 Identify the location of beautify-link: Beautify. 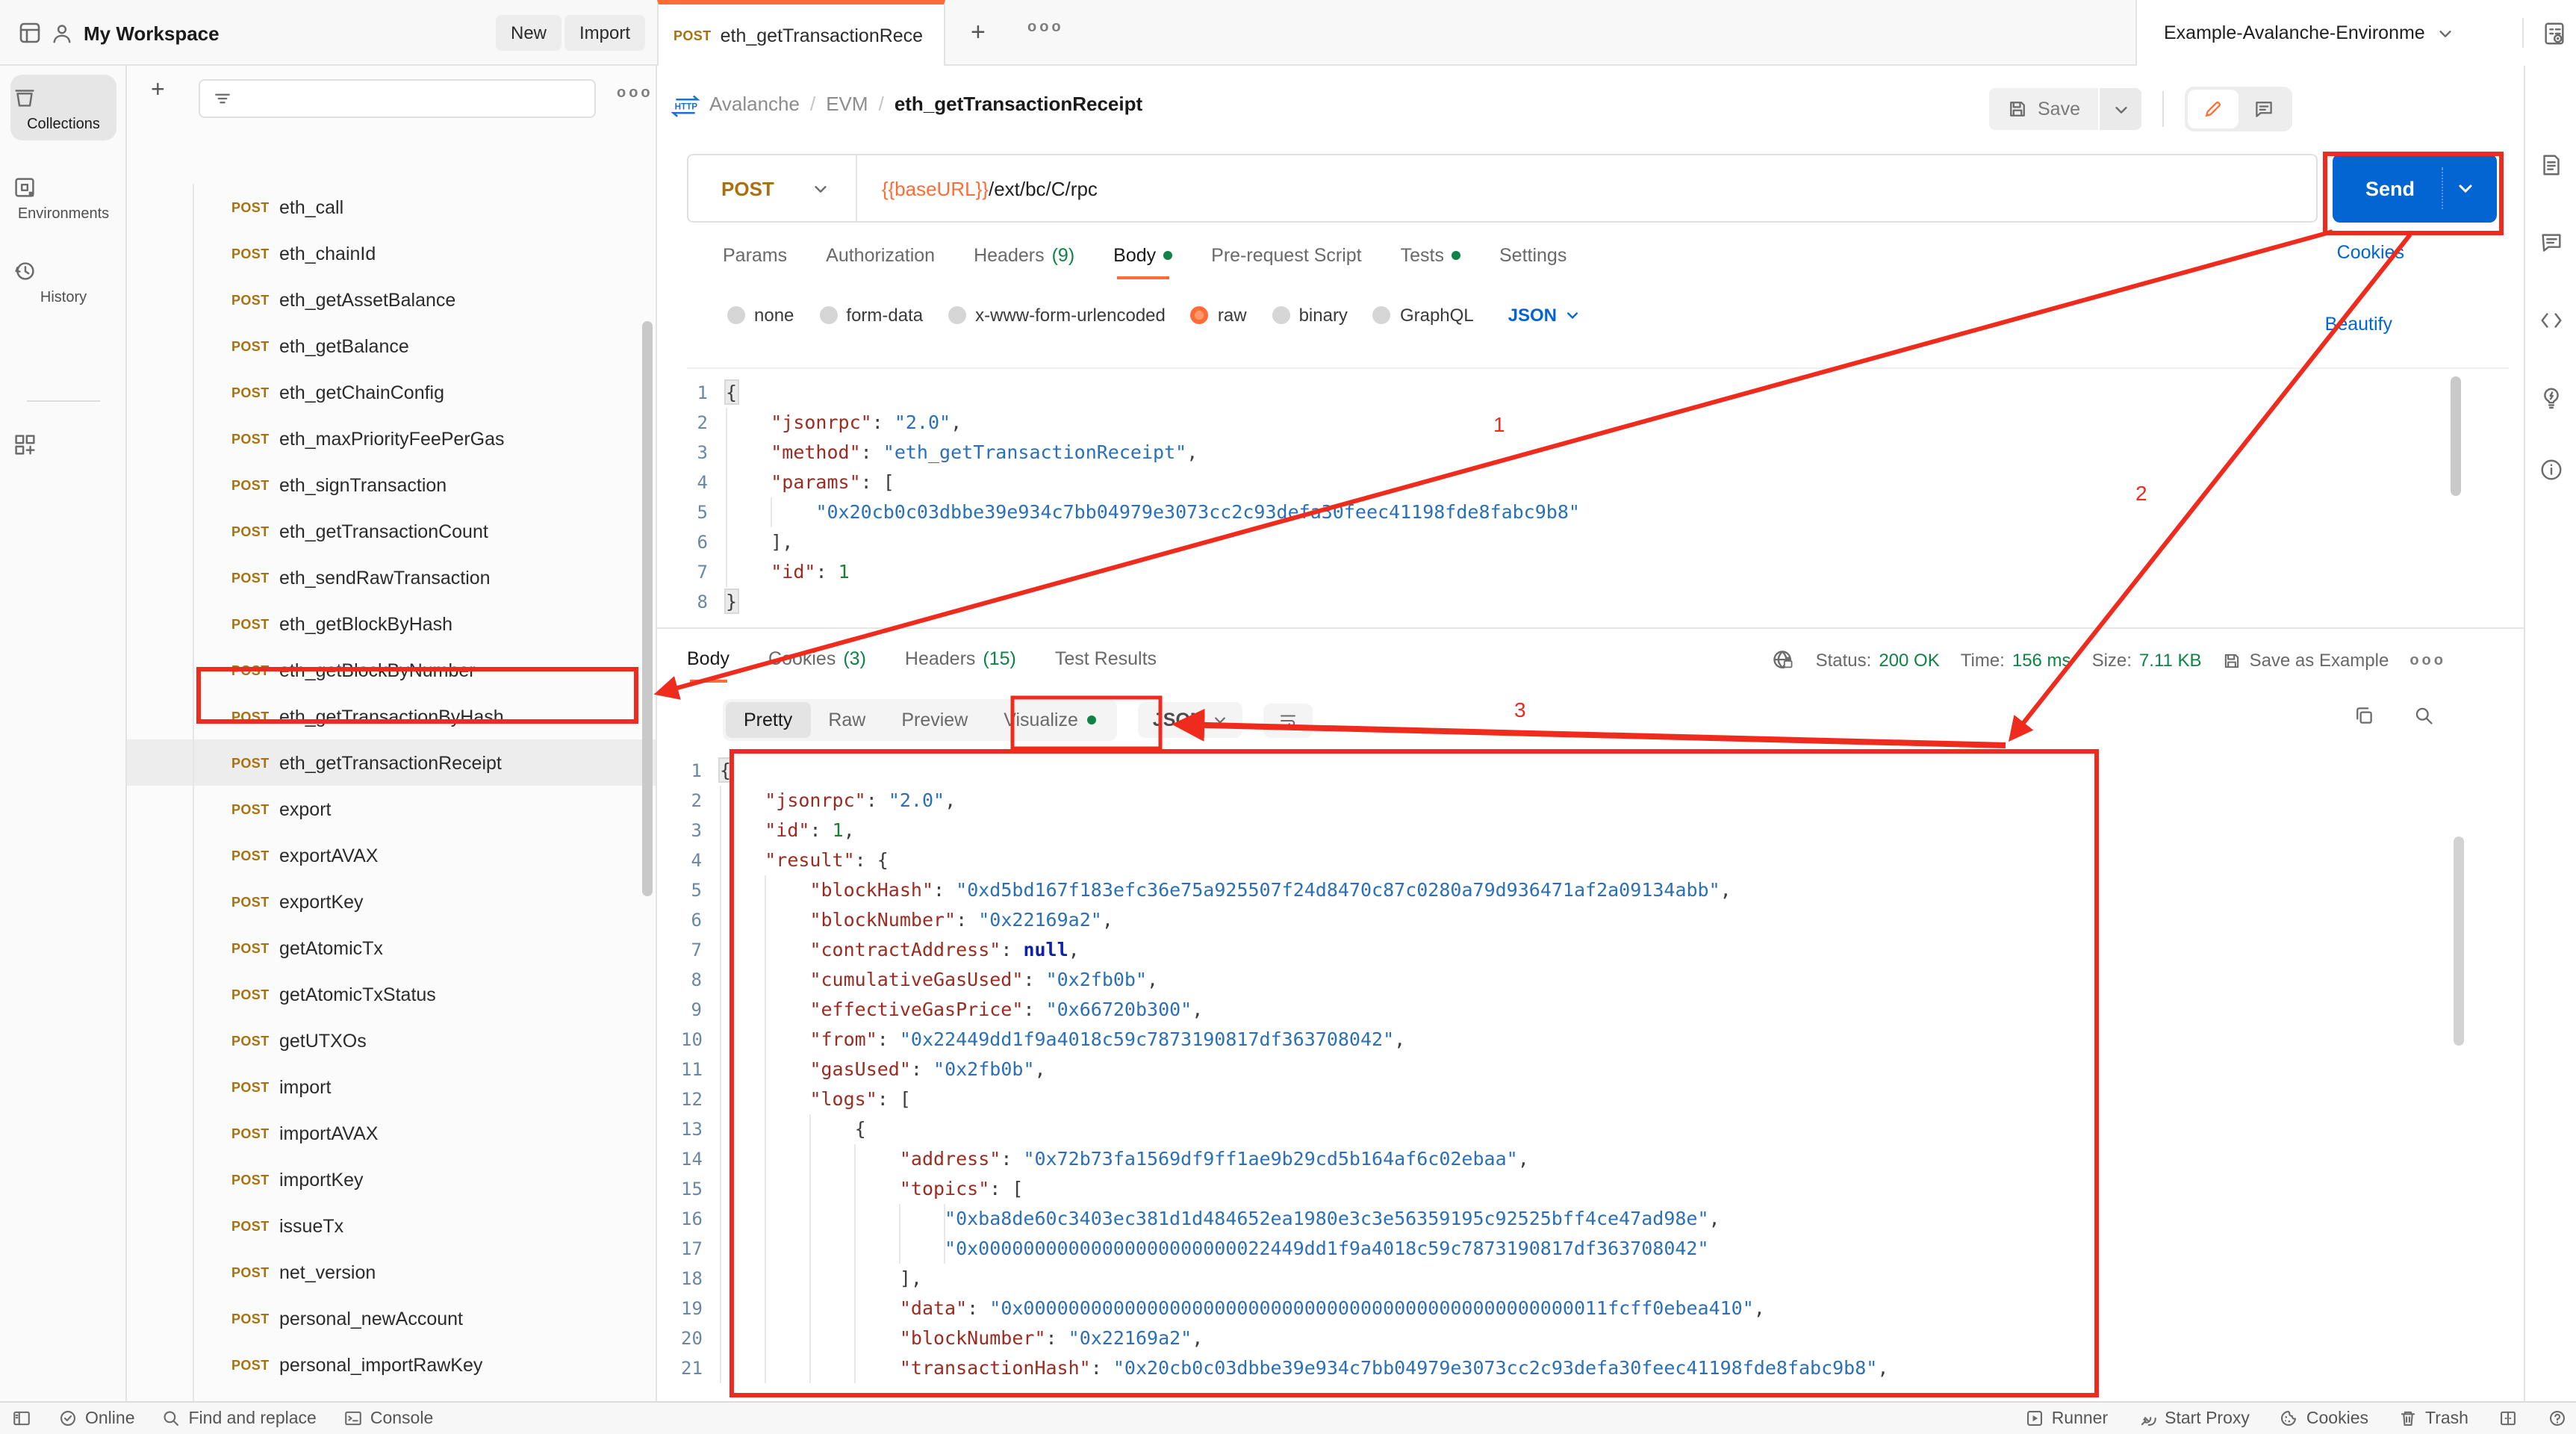
(2358, 324).